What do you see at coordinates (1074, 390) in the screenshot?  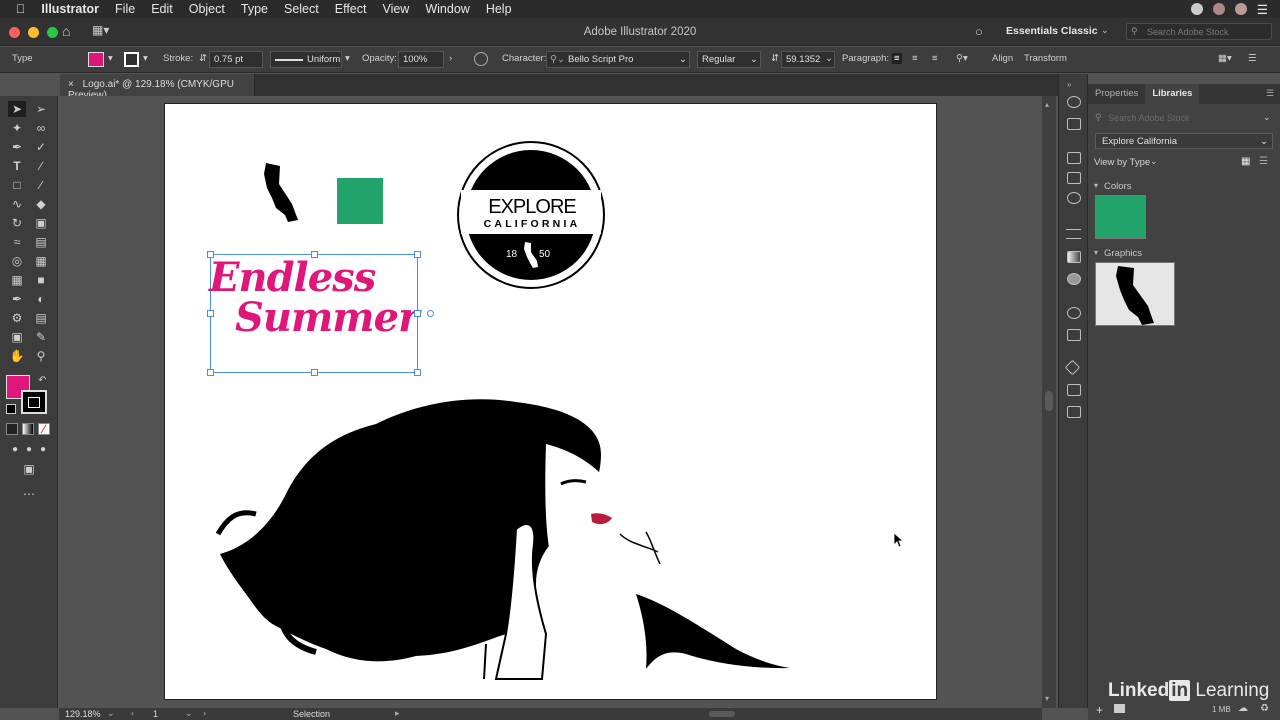 I see `asset-export-icon` at bounding box center [1074, 390].